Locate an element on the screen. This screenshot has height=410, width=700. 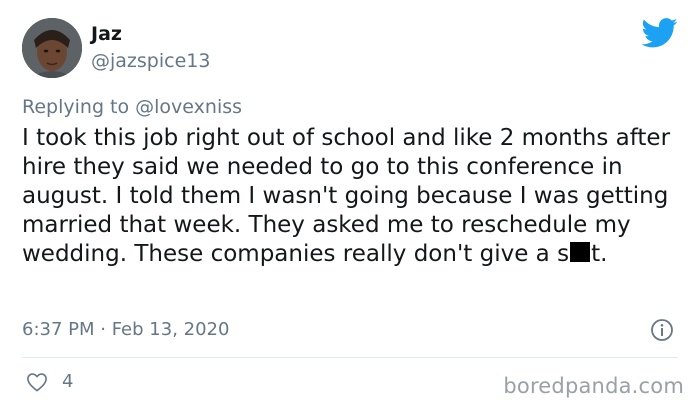
watermark: boredpanda.com is located at coordinates (593, 386).